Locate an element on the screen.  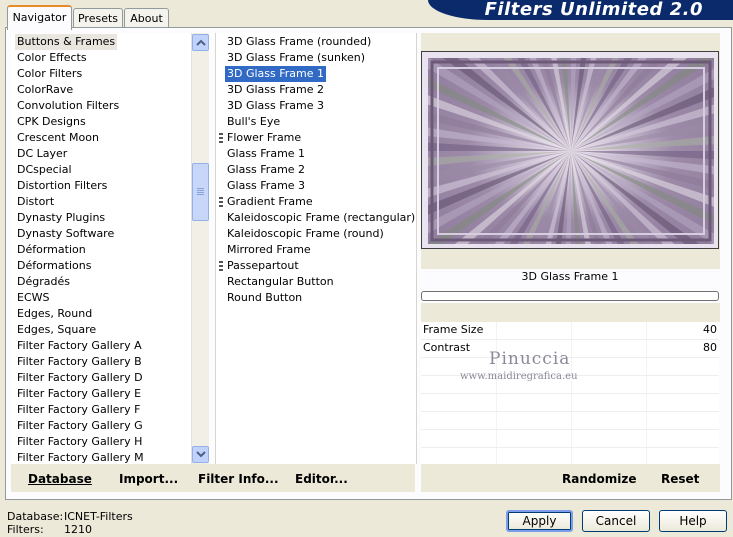
glass-frame-preview is located at coordinates (570, 150).